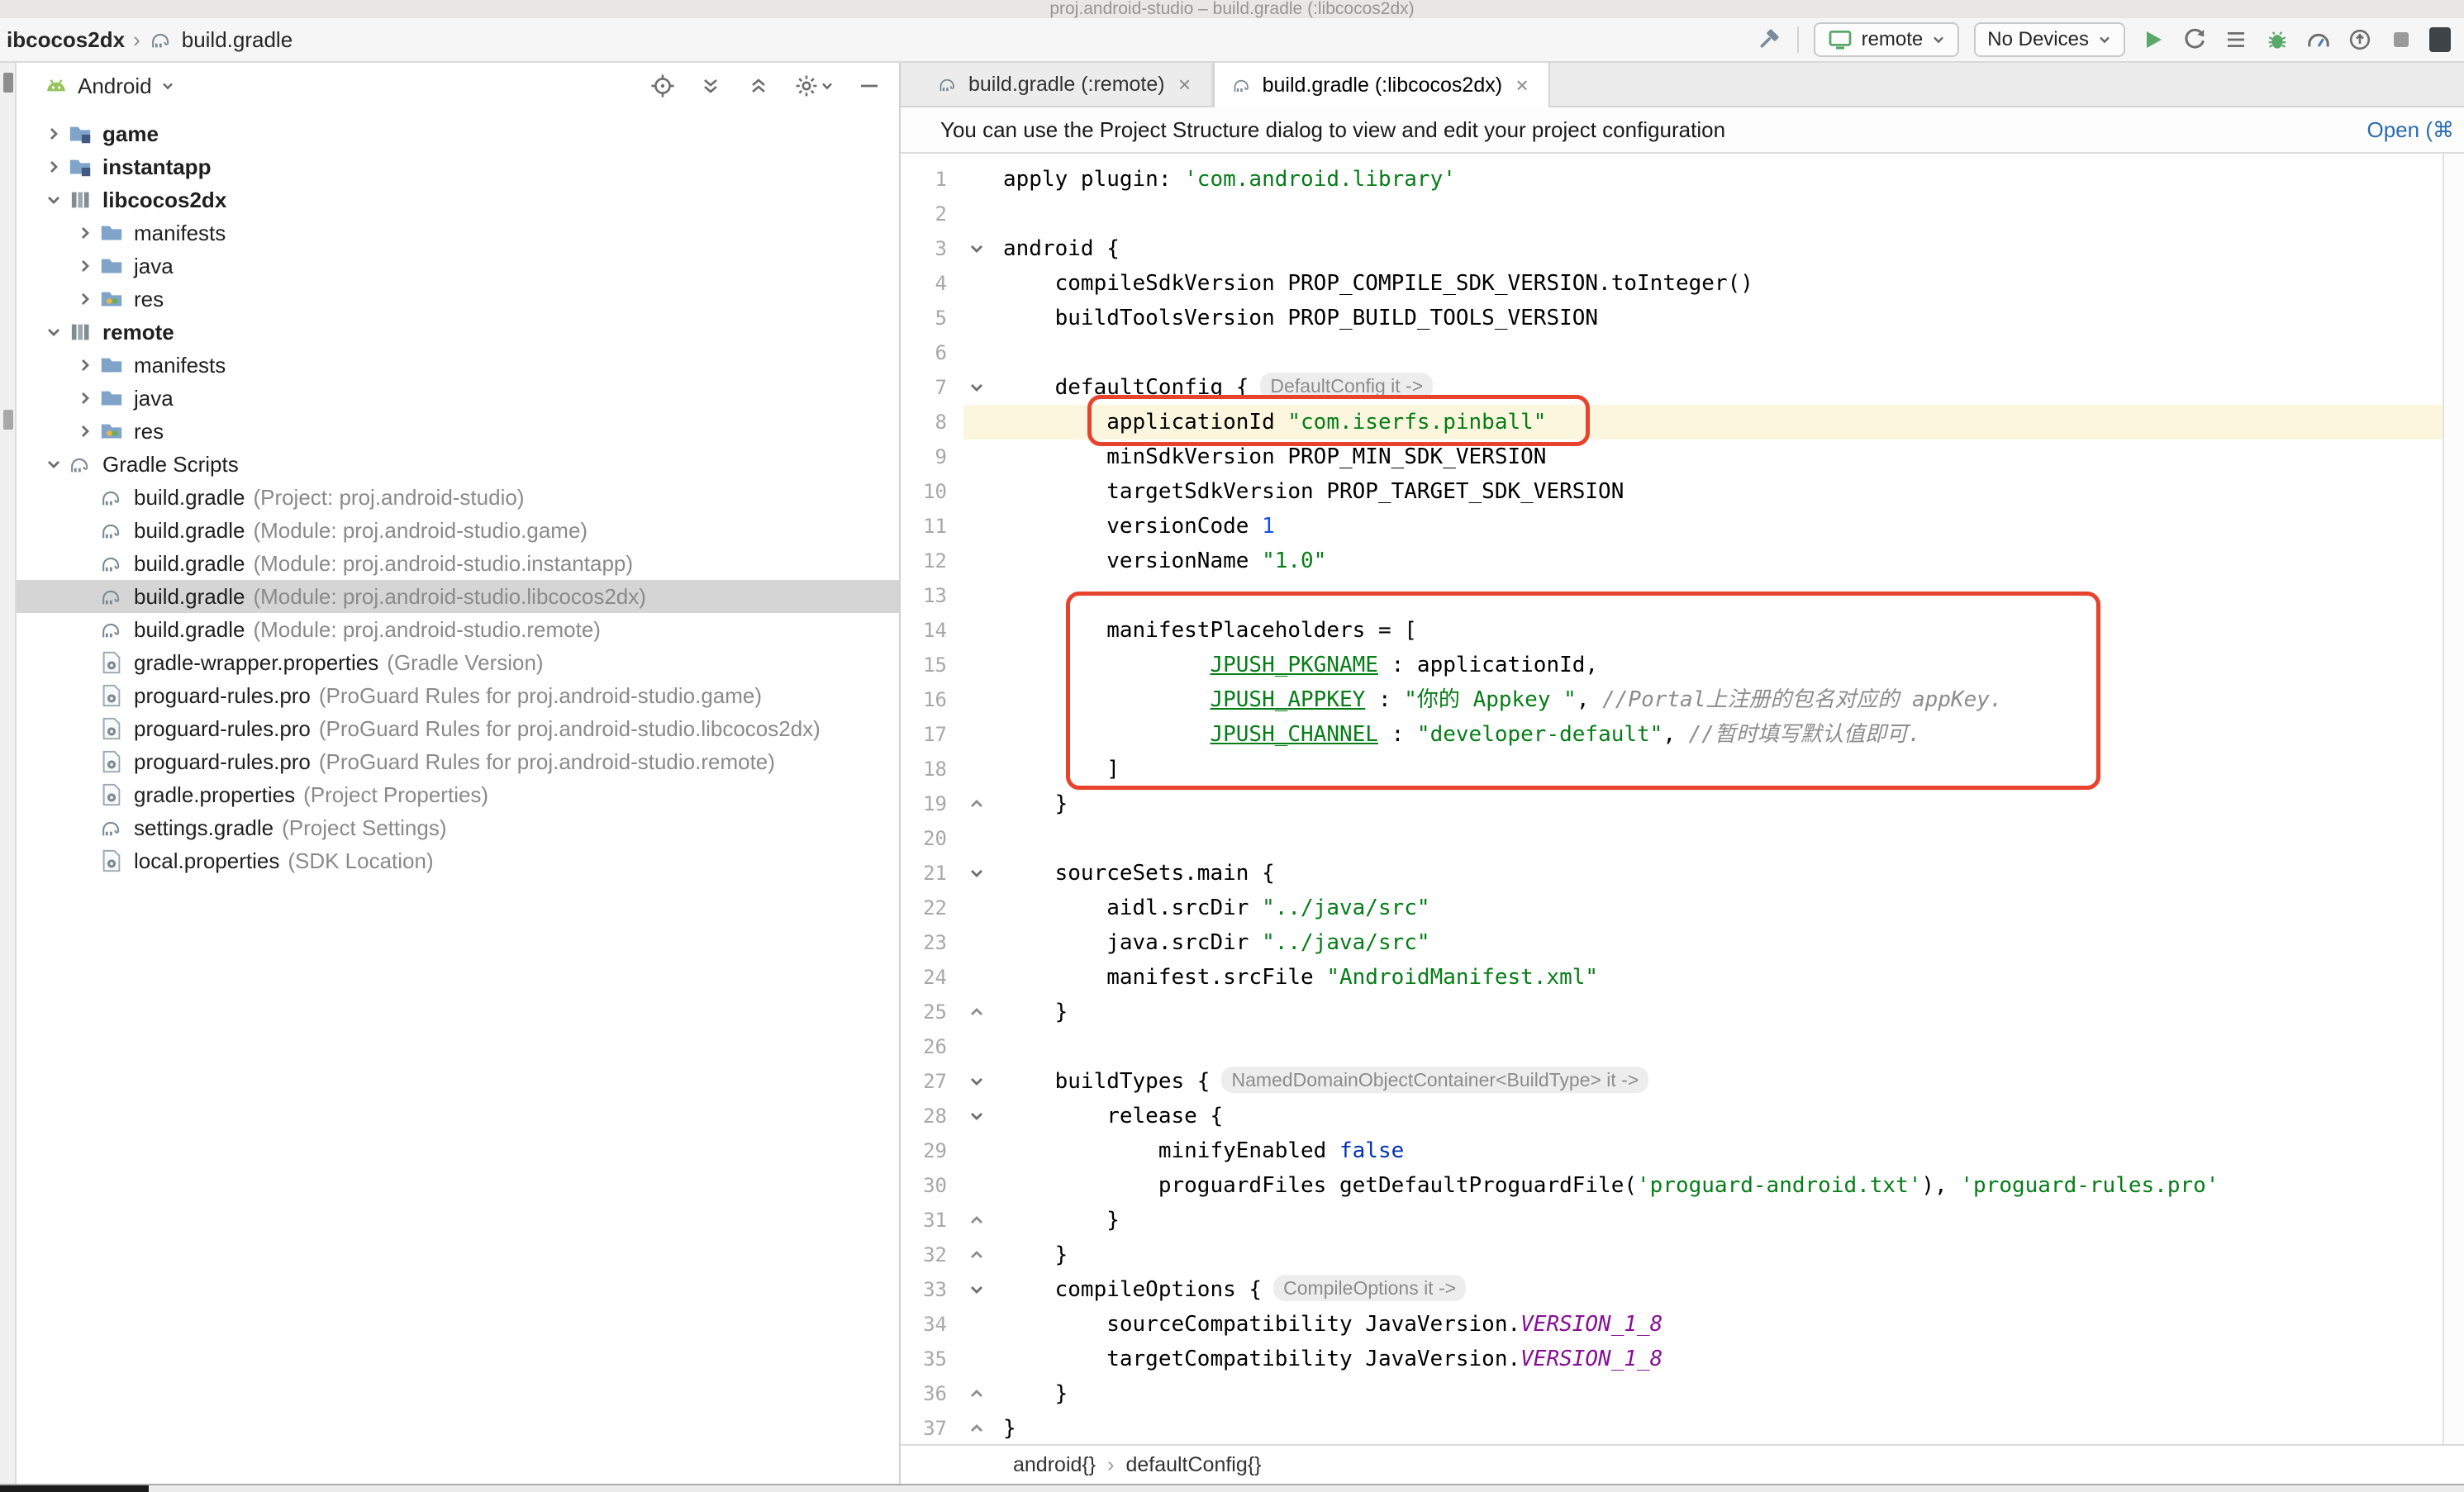  Describe the element at coordinates (932, 596) in the screenshot. I see `line-number: 13` at that location.